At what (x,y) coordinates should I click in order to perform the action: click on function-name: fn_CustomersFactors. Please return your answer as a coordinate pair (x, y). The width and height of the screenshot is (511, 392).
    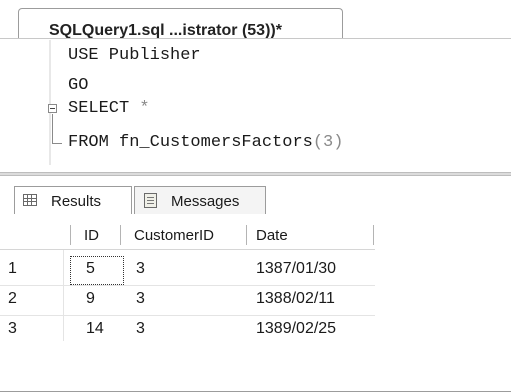
    Looking at the image, I should click on (210, 142).